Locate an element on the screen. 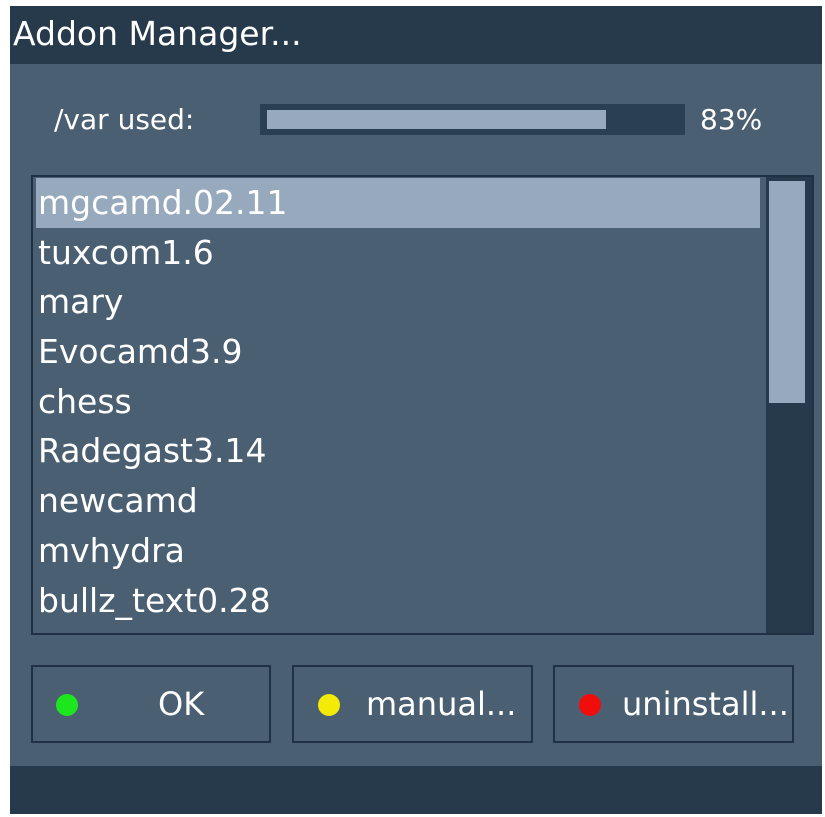 The height and width of the screenshot is (817, 825). list-item: tuxcom1.6 is located at coordinates (398, 253).